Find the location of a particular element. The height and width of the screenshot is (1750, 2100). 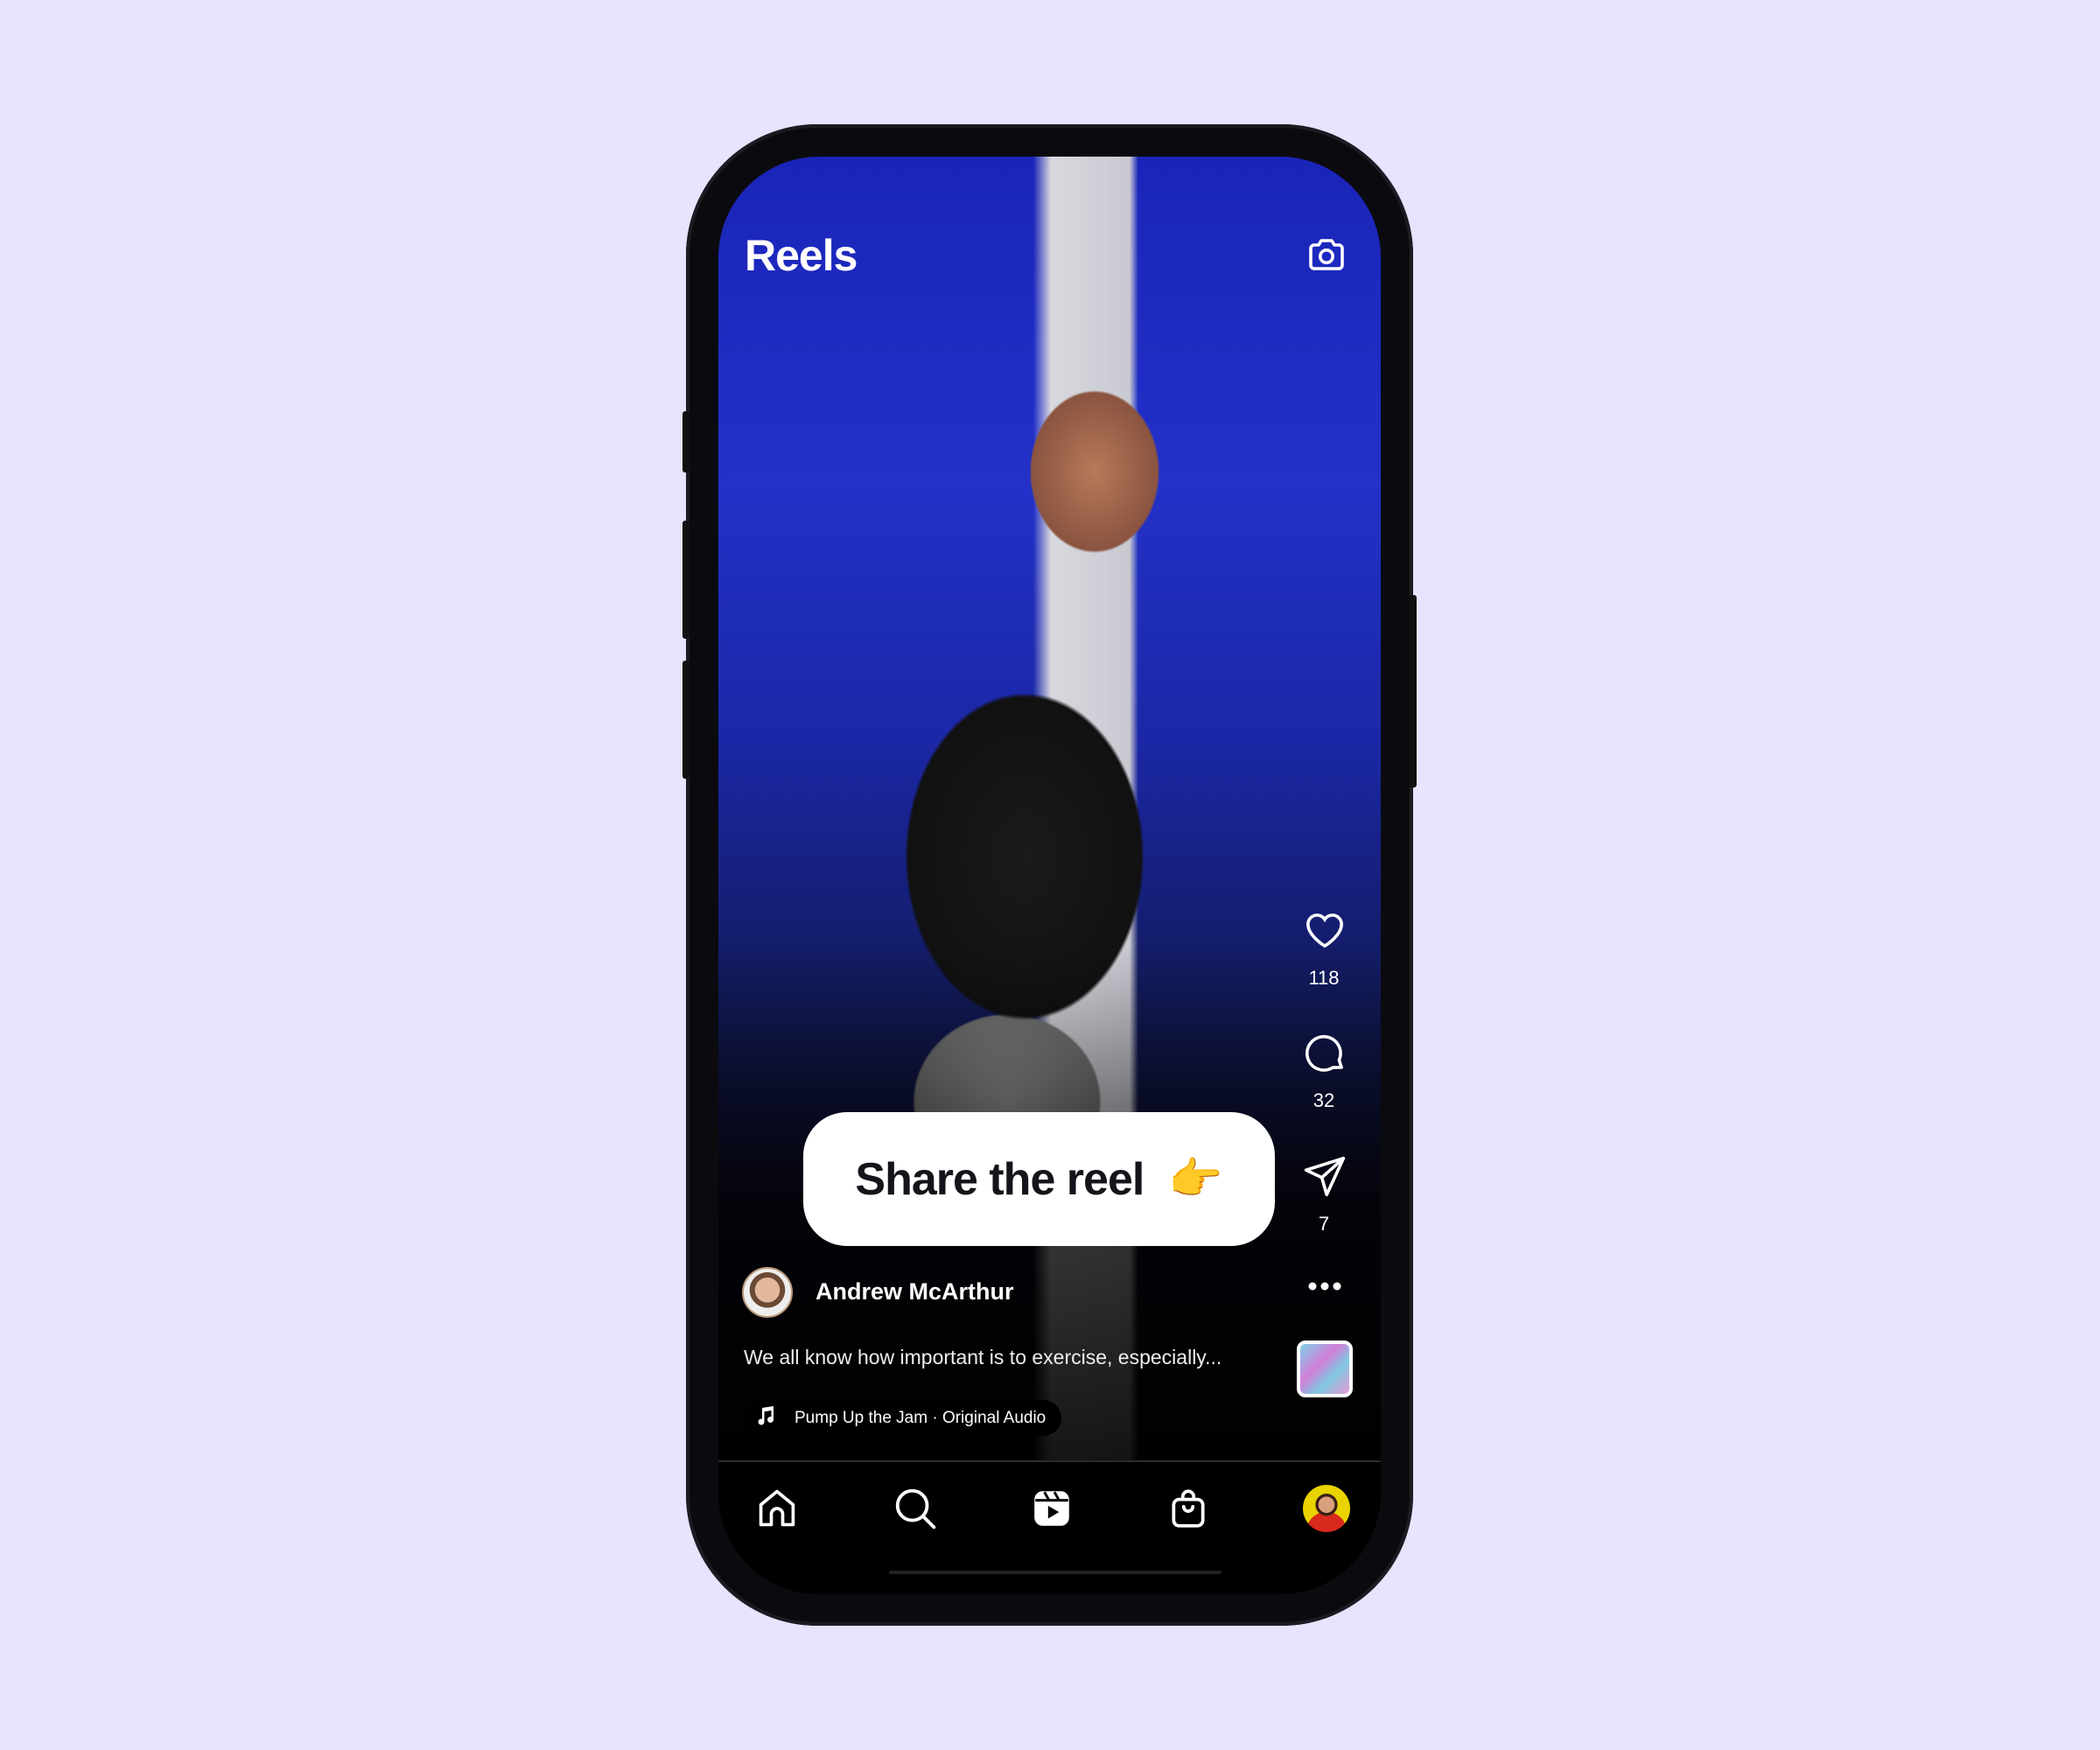

author-name: Andrew McArthur is located at coordinates (915, 1292).